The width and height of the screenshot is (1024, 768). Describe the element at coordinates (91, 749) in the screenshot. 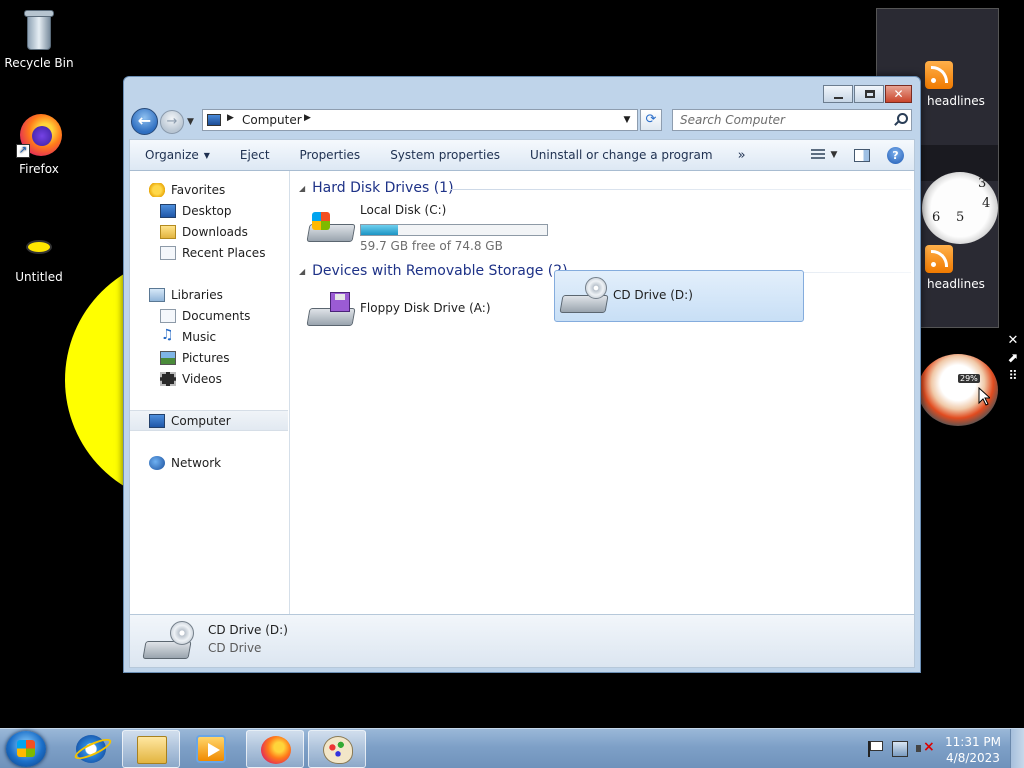

I see `taskbar-internet-explorer` at that location.